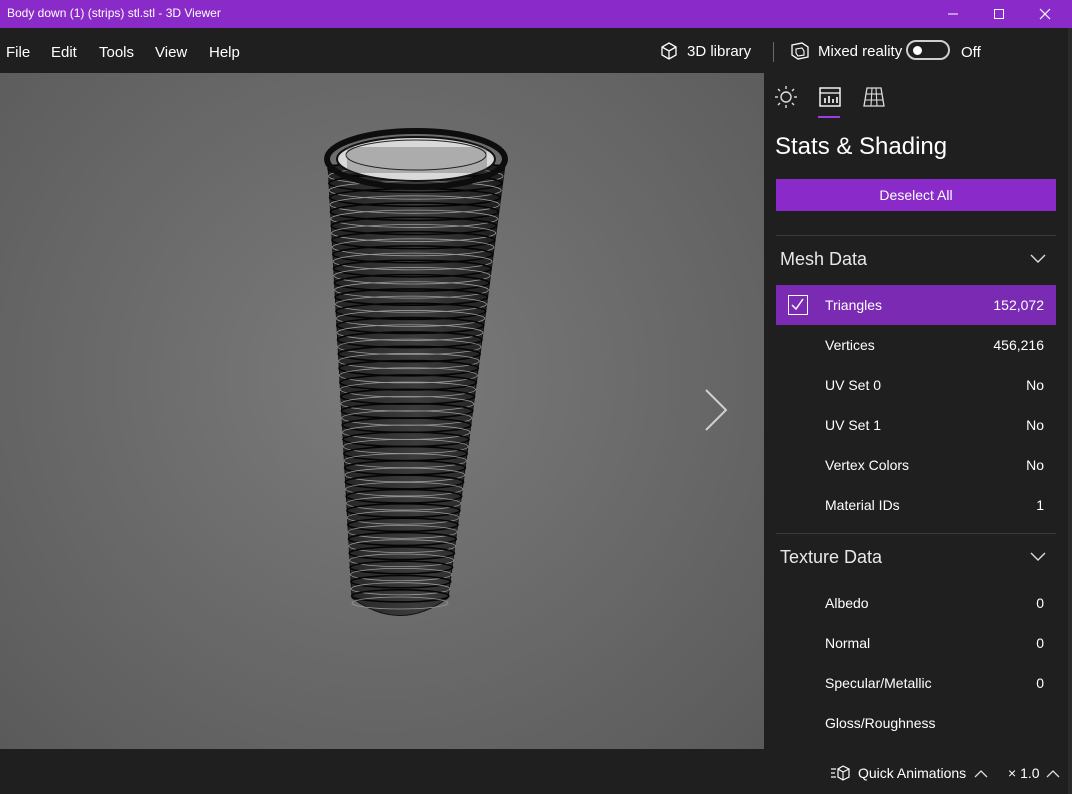 The image size is (1072, 794). What do you see at coordinates (719, 51) in the screenshot?
I see `3d-library-label: 3D library` at bounding box center [719, 51].